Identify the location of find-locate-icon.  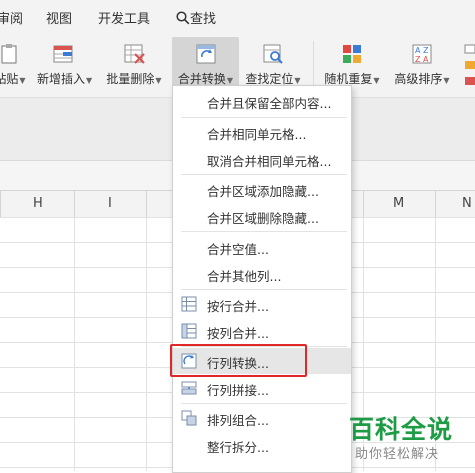
(273, 54).